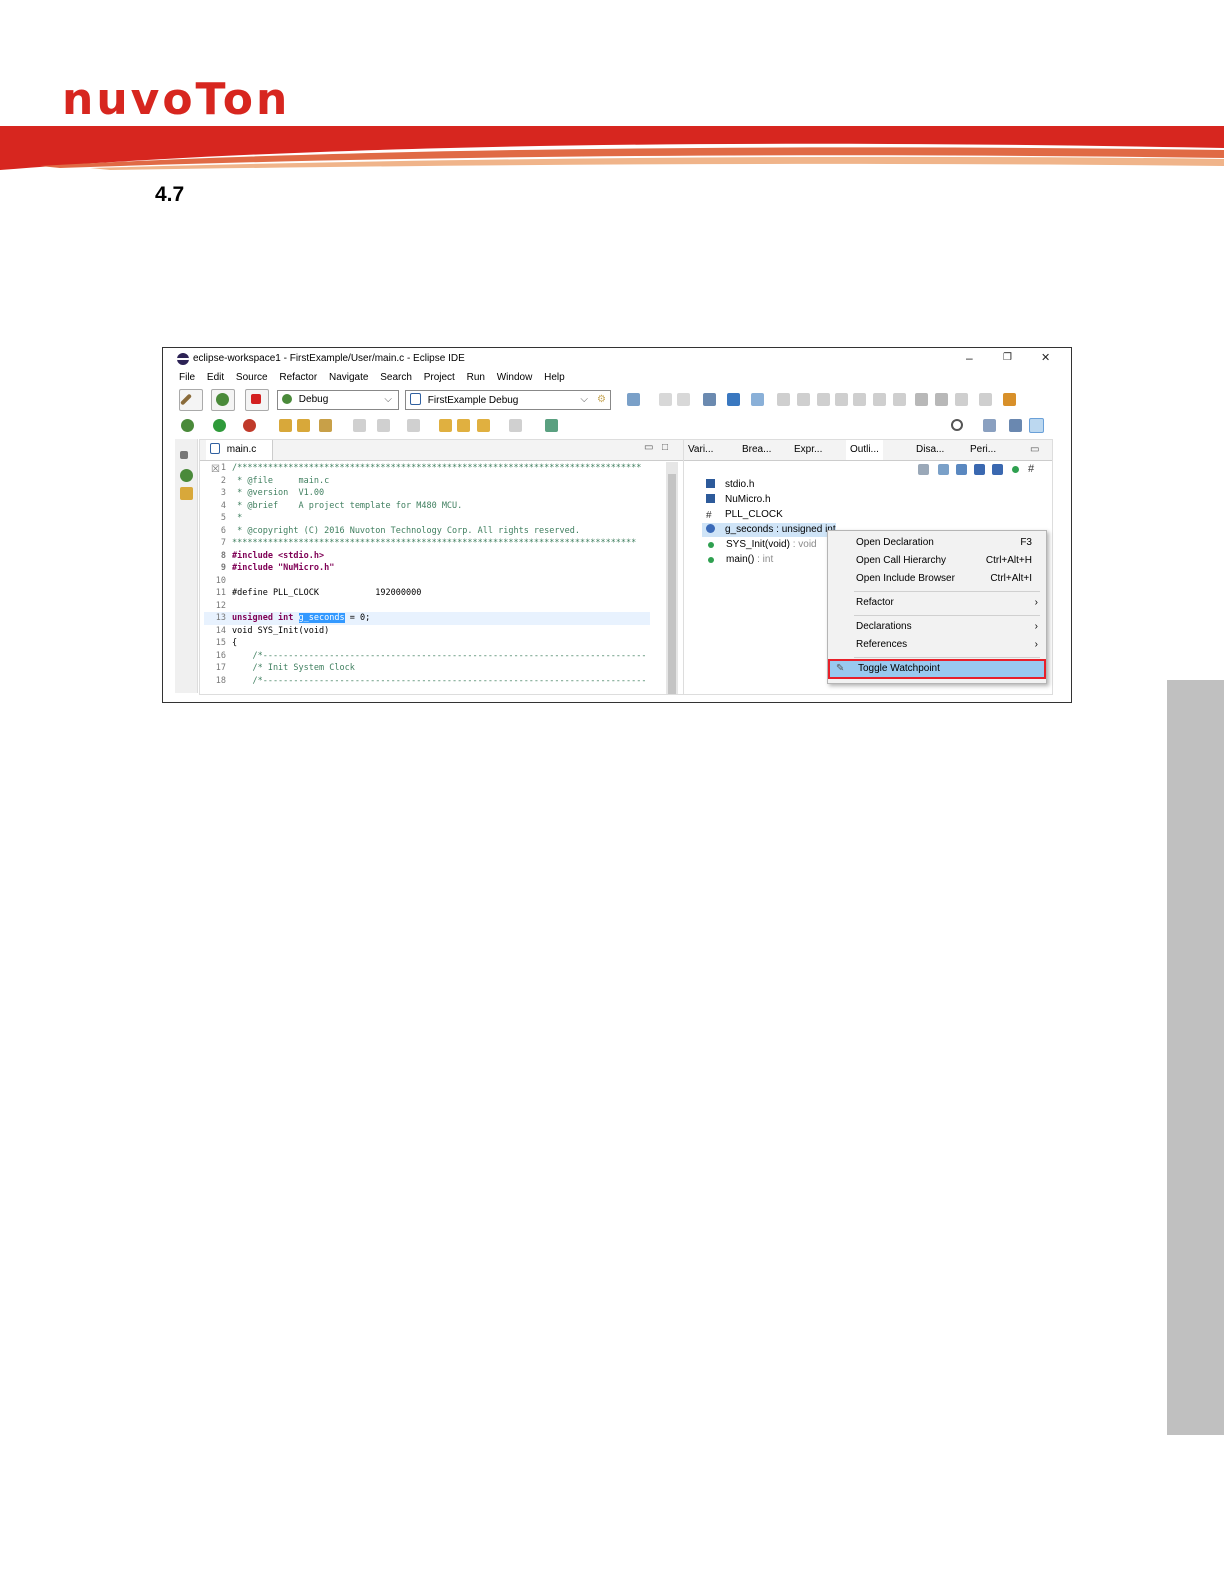  What do you see at coordinates (463, 425) in the screenshot?
I see `next-edit-icon` at bounding box center [463, 425].